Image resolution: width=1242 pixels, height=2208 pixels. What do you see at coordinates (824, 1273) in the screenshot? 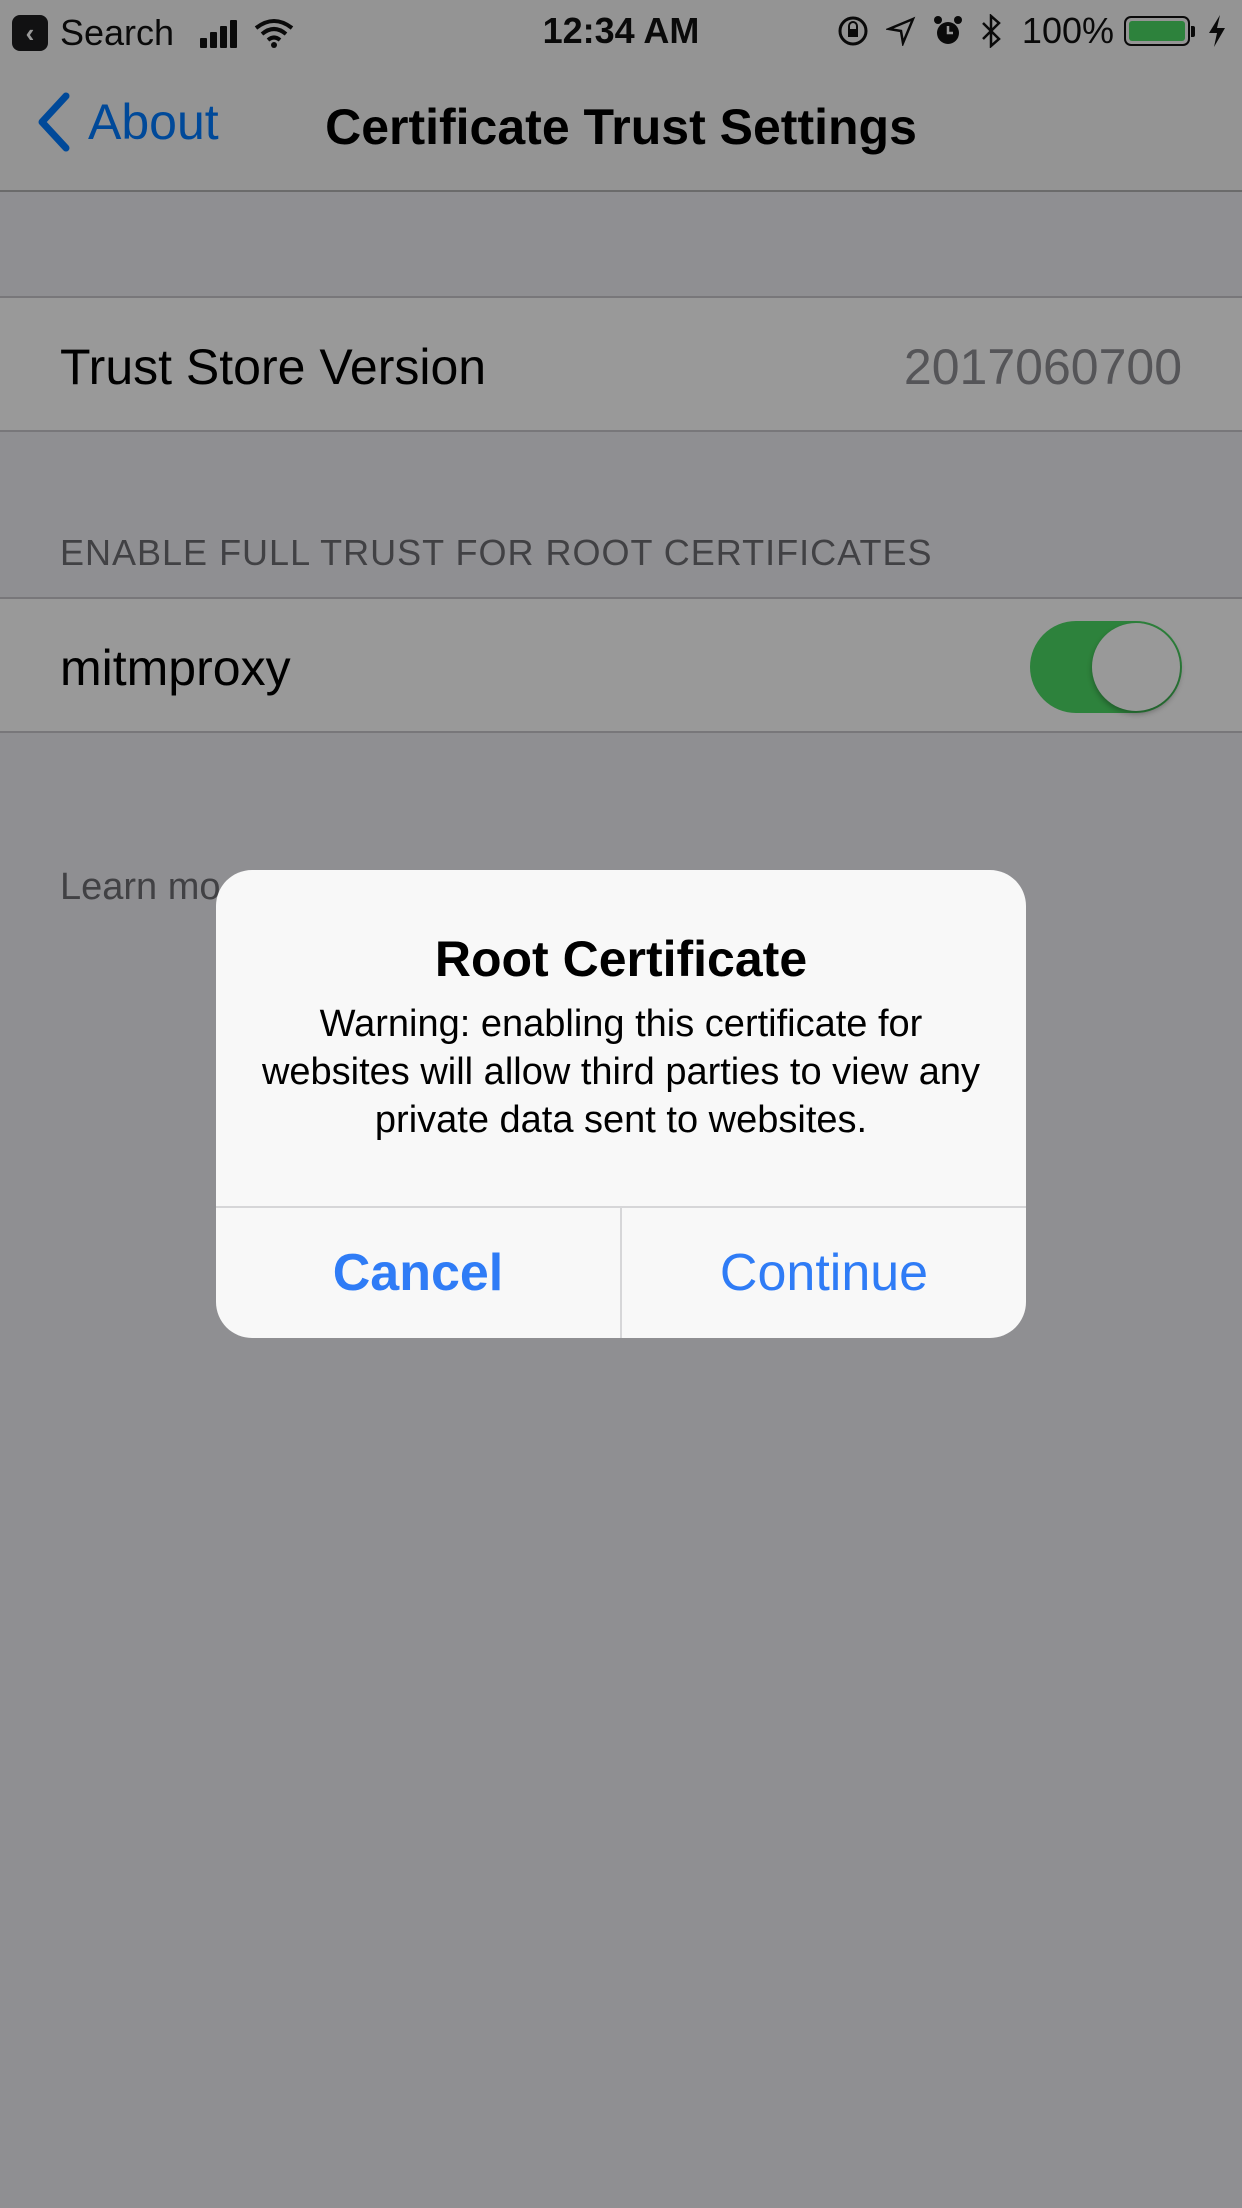
I see `continue-button: Continue` at bounding box center [824, 1273].